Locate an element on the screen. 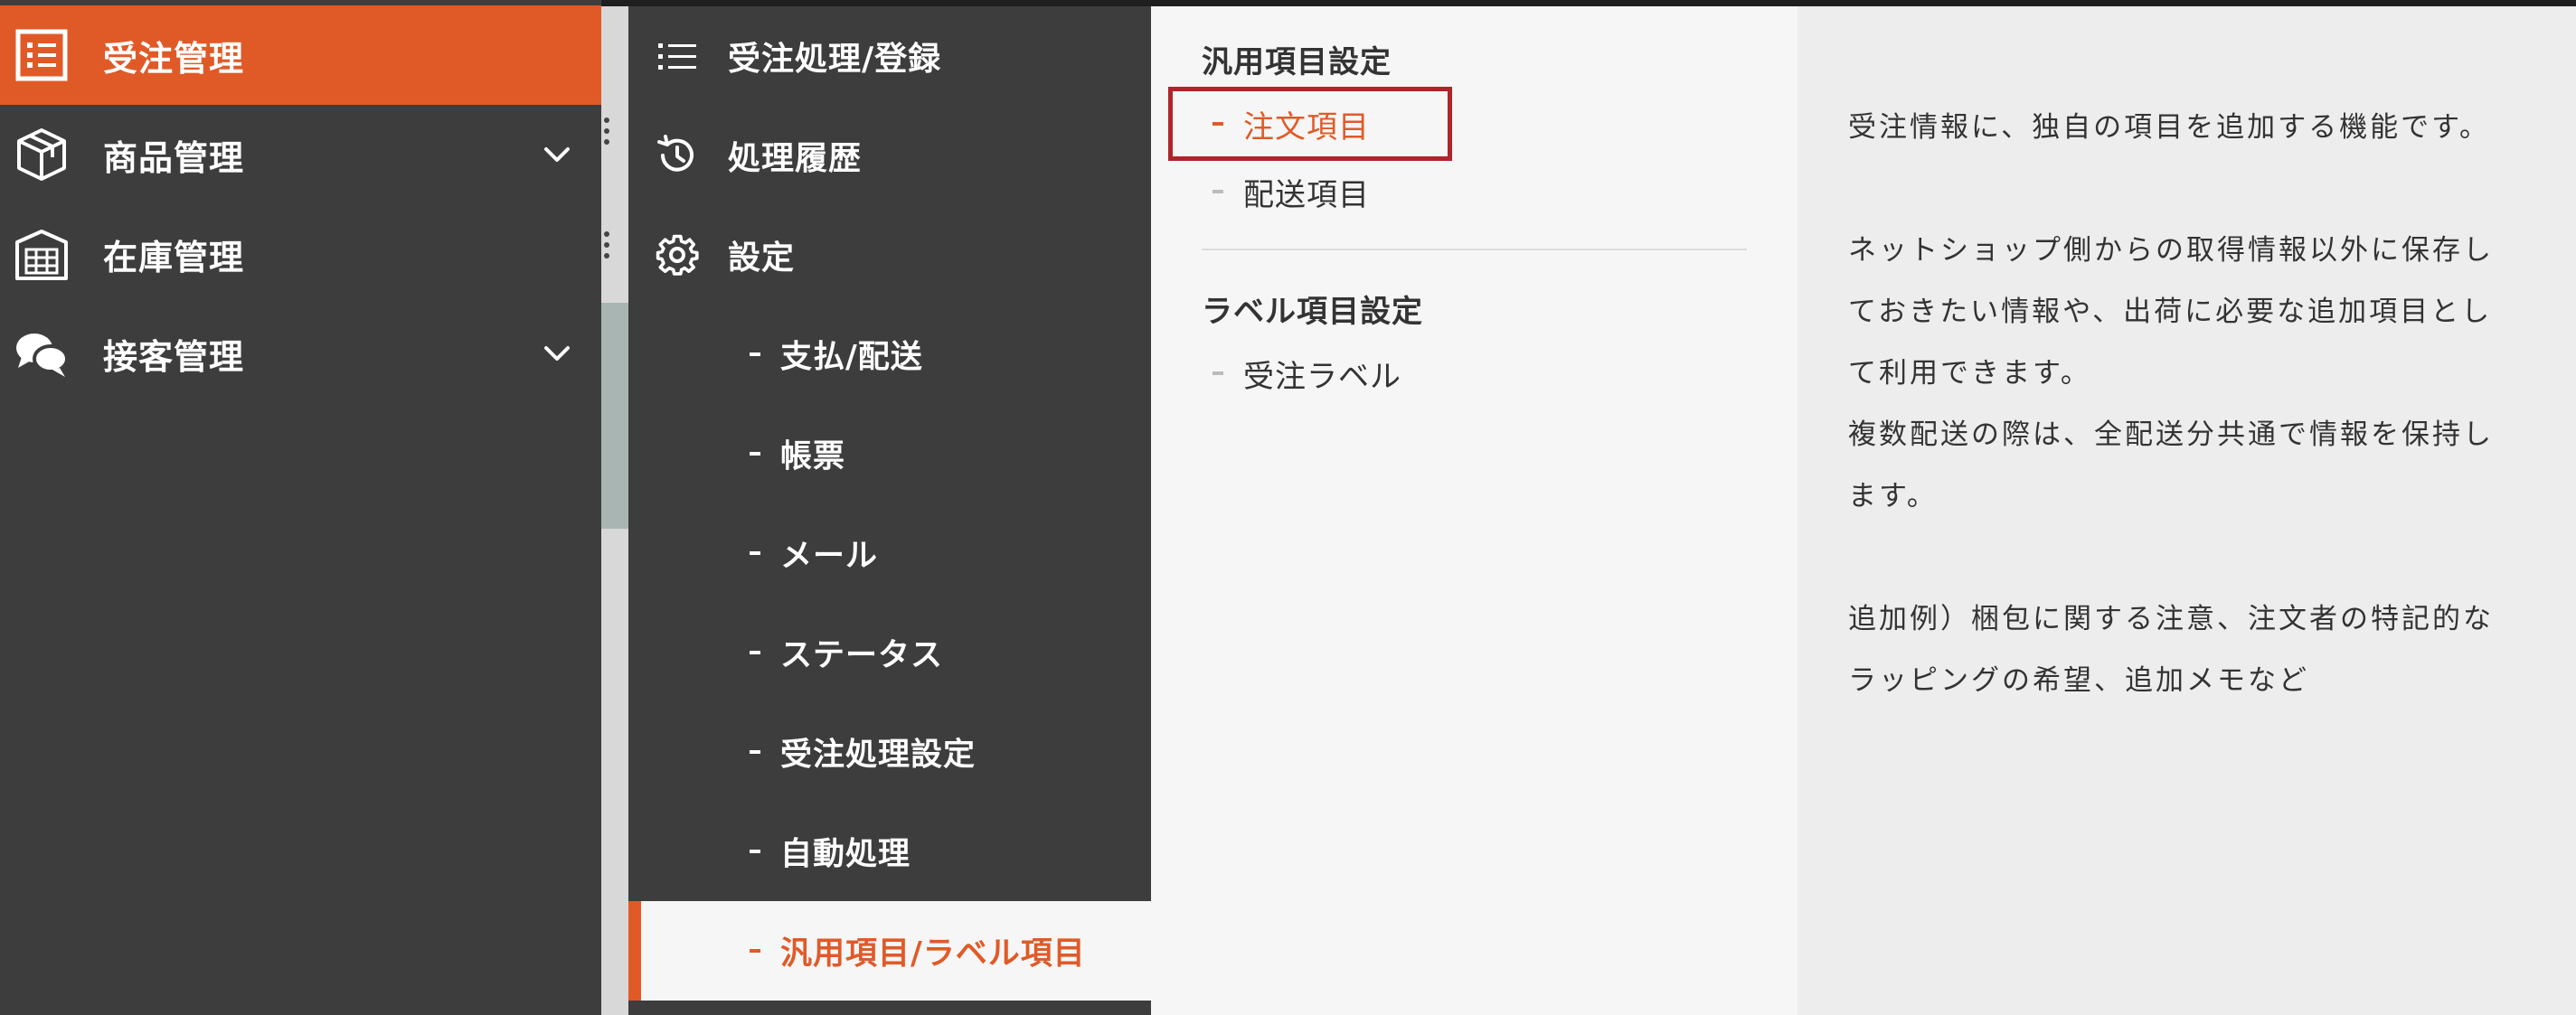 The image size is (2576, 1015). submenu-item-label: 設定 is located at coordinates (762, 258).